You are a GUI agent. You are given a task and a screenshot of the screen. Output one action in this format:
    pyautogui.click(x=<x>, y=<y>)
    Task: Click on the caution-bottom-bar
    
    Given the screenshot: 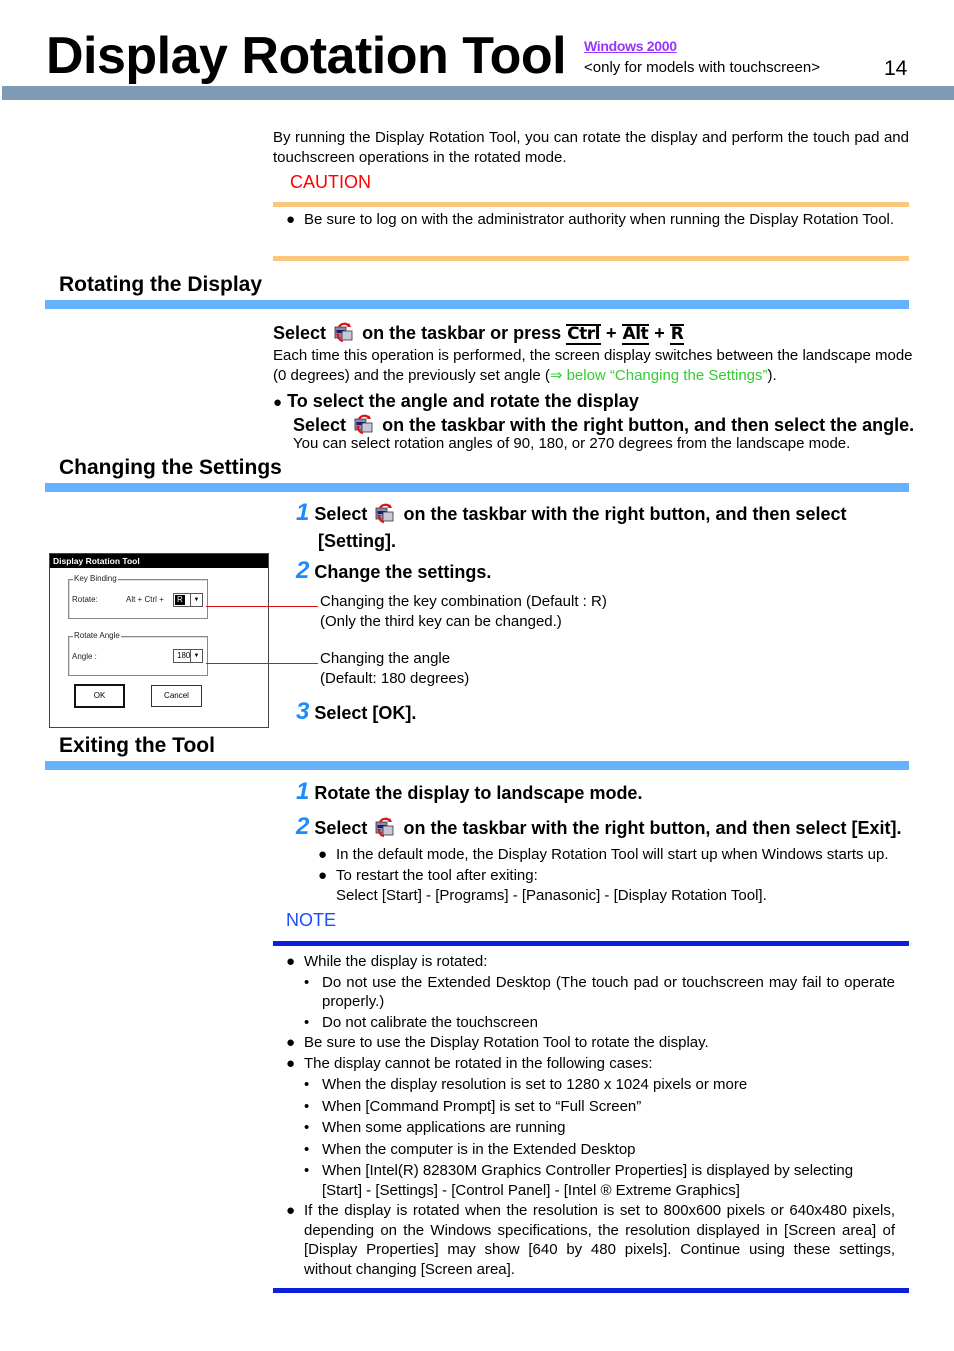 What is the action you would take?
    pyautogui.click(x=591, y=258)
    